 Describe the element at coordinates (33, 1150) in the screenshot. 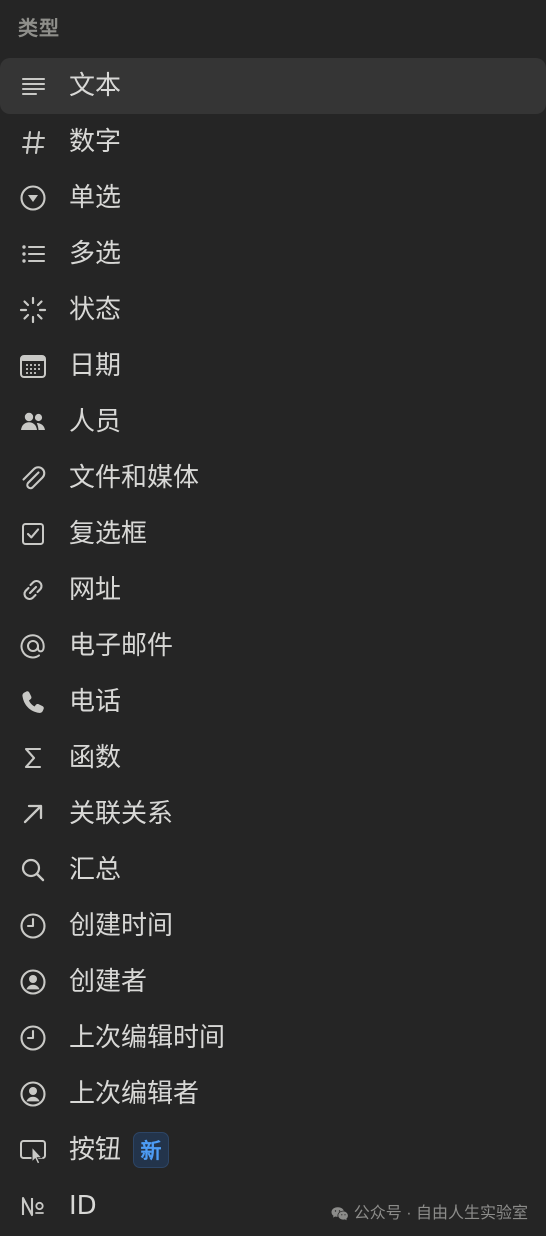

I see `button-cursor-icon` at that location.